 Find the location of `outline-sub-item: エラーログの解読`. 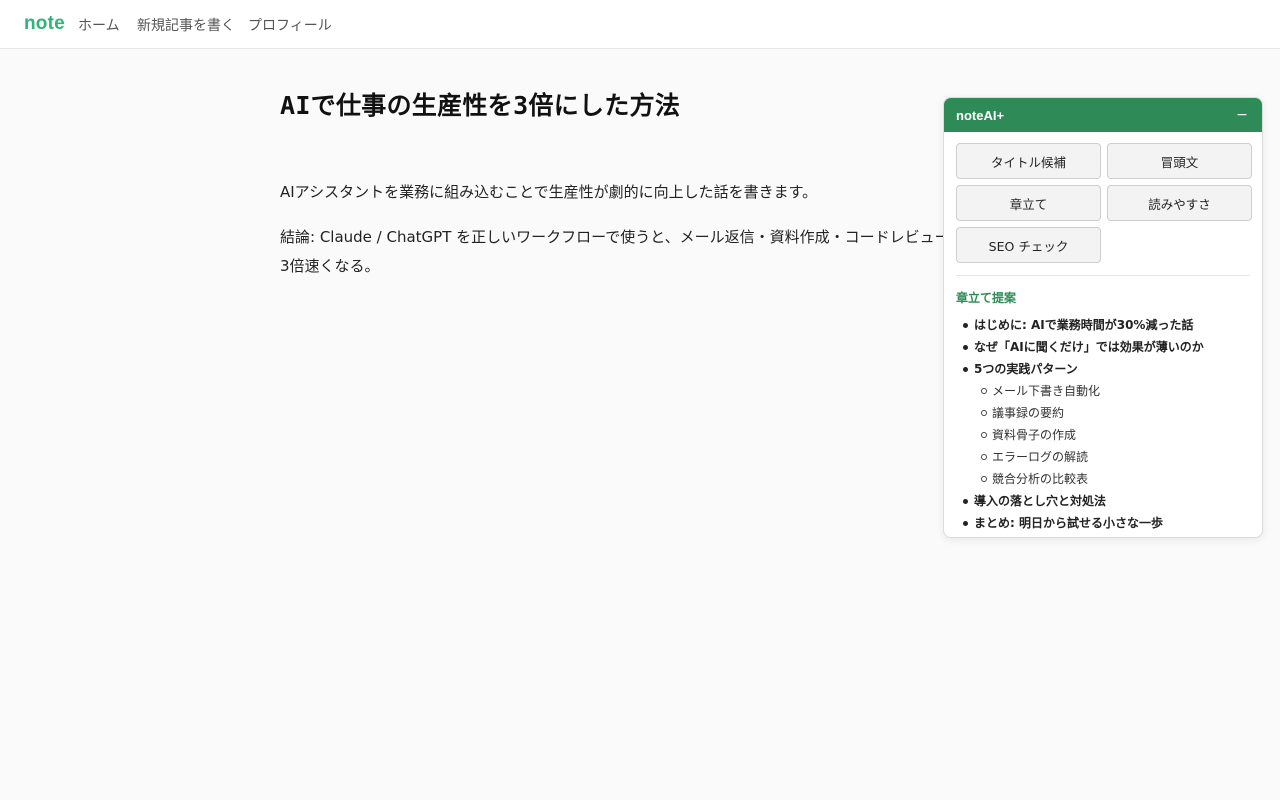

outline-sub-item: エラーログの解読 is located at coordinates (1106, 457).